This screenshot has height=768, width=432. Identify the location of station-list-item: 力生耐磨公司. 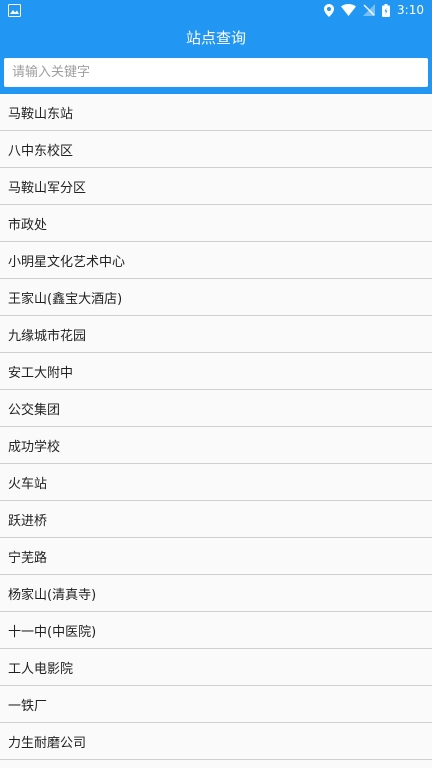
(216, 741).